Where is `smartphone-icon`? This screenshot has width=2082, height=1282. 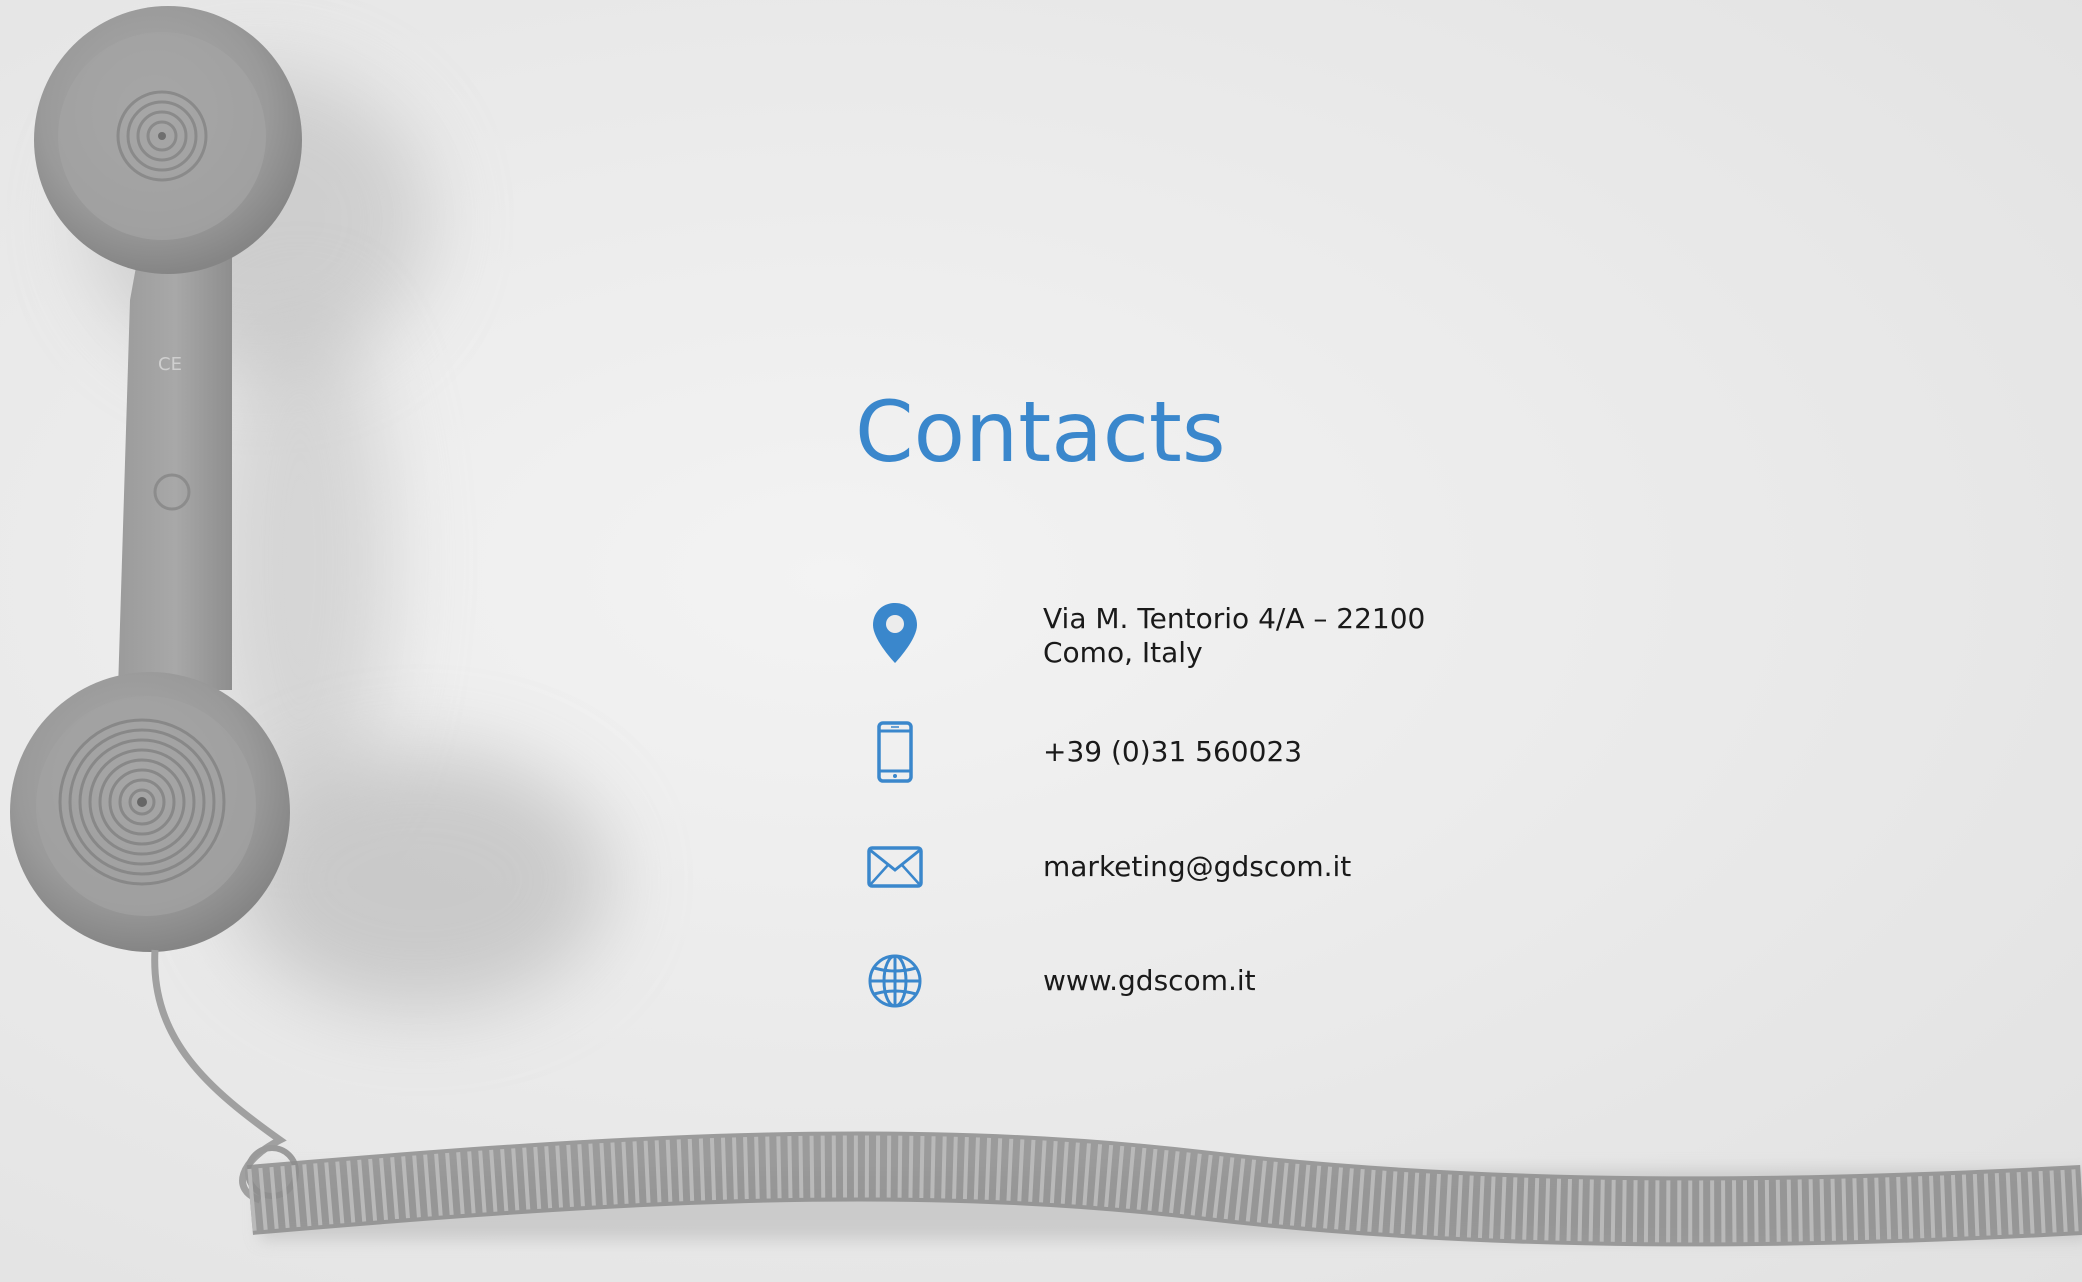
smartphone-icon is located at coordinates (895, 752).